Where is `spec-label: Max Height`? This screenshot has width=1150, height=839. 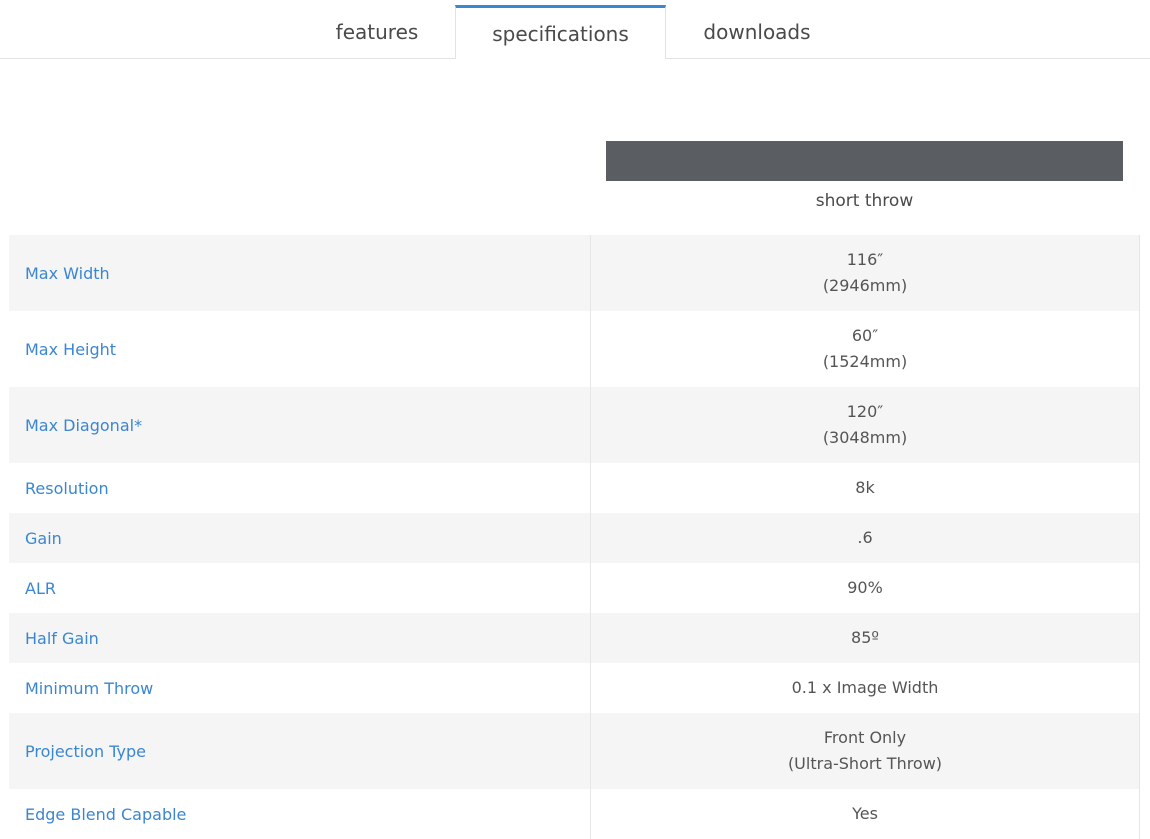 spec-label: Max Height is located at coordinates (71, 349).